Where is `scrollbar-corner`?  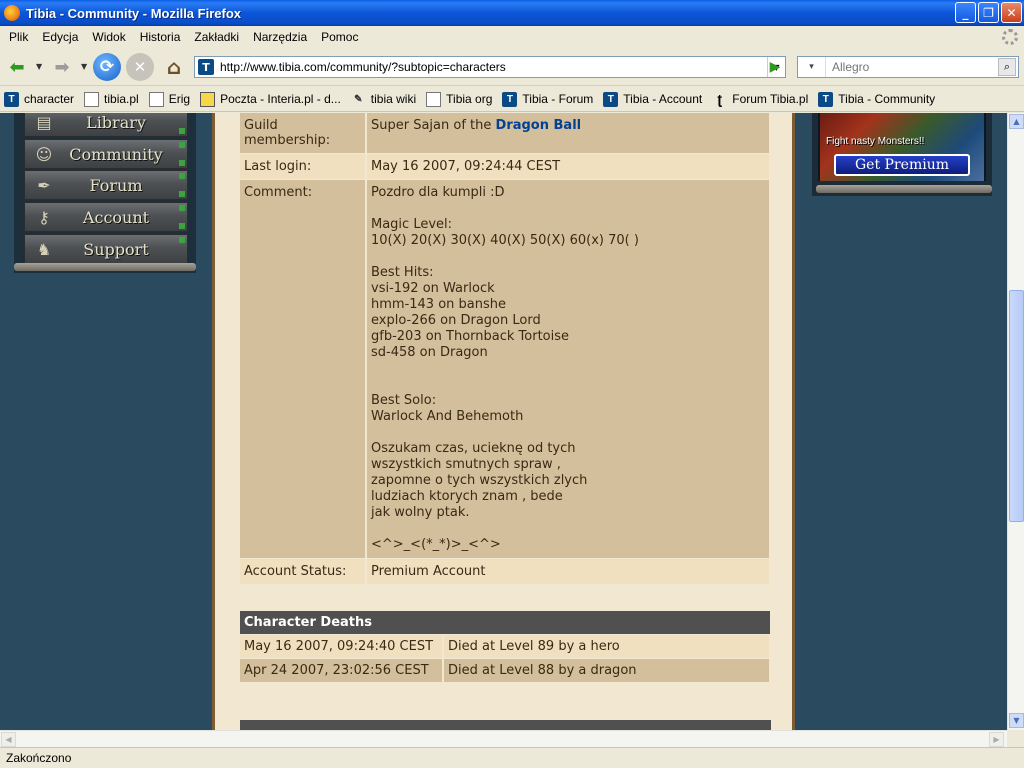
scrollbar-corner is located at coordinates (1015, 738).